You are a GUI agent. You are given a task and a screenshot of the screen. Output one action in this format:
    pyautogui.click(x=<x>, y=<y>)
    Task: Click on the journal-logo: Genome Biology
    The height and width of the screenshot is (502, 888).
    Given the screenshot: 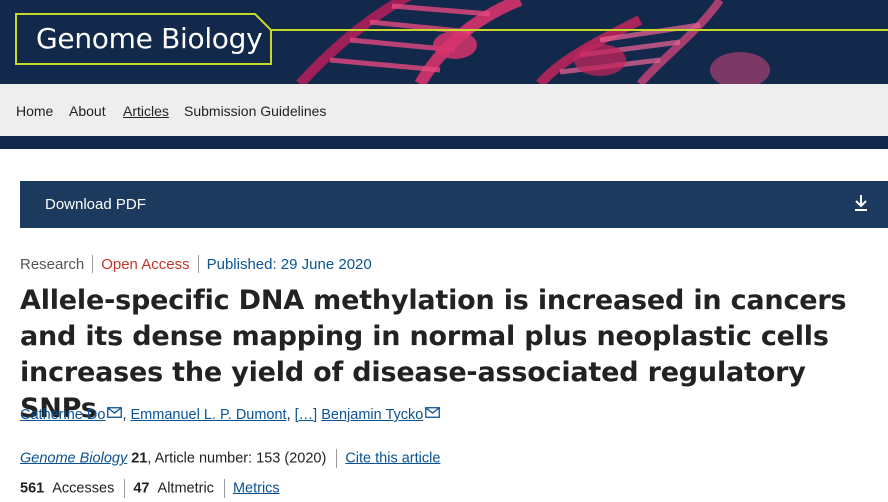 What is the action you would take?
    pyautogui.click(x=149, y=38)
    